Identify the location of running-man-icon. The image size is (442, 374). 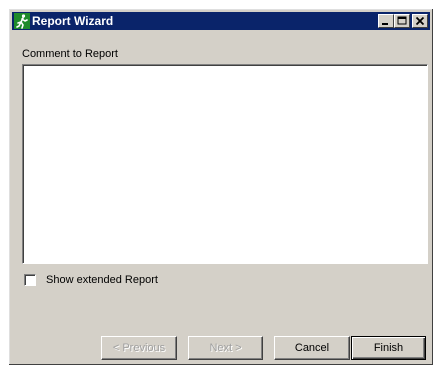
(22, 21).